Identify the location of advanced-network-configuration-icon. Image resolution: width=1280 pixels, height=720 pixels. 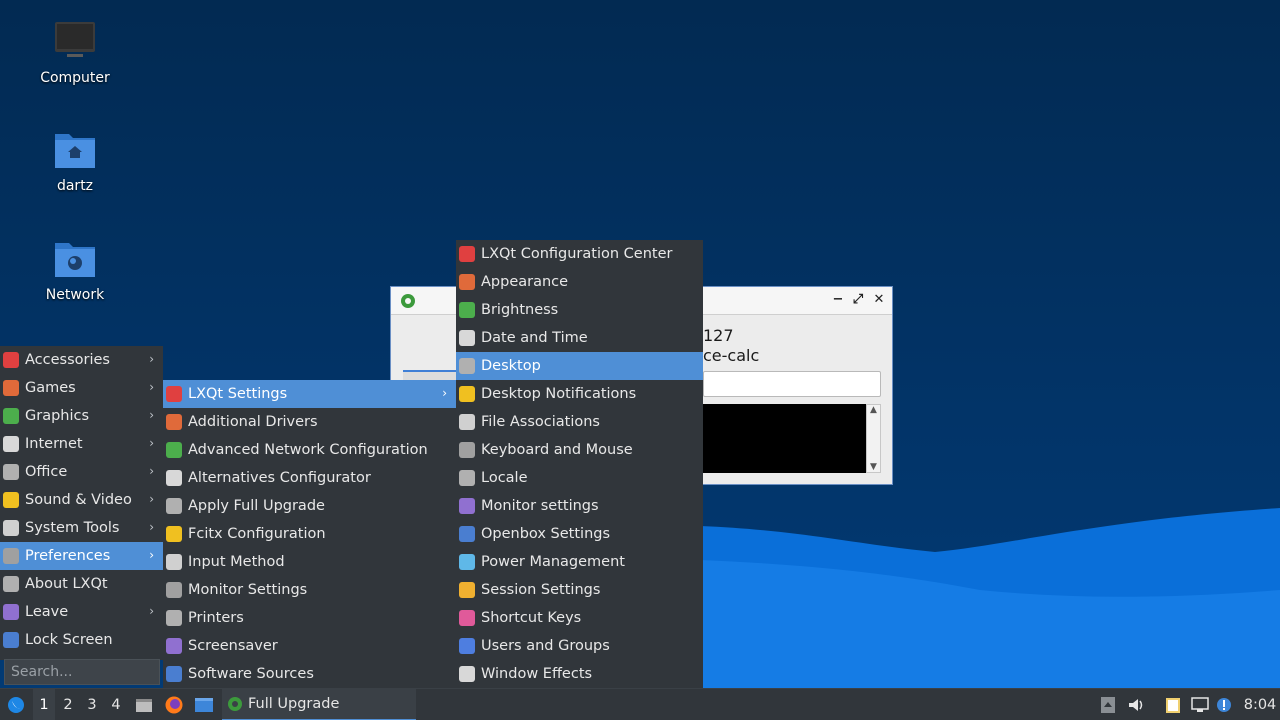
(174, 450).